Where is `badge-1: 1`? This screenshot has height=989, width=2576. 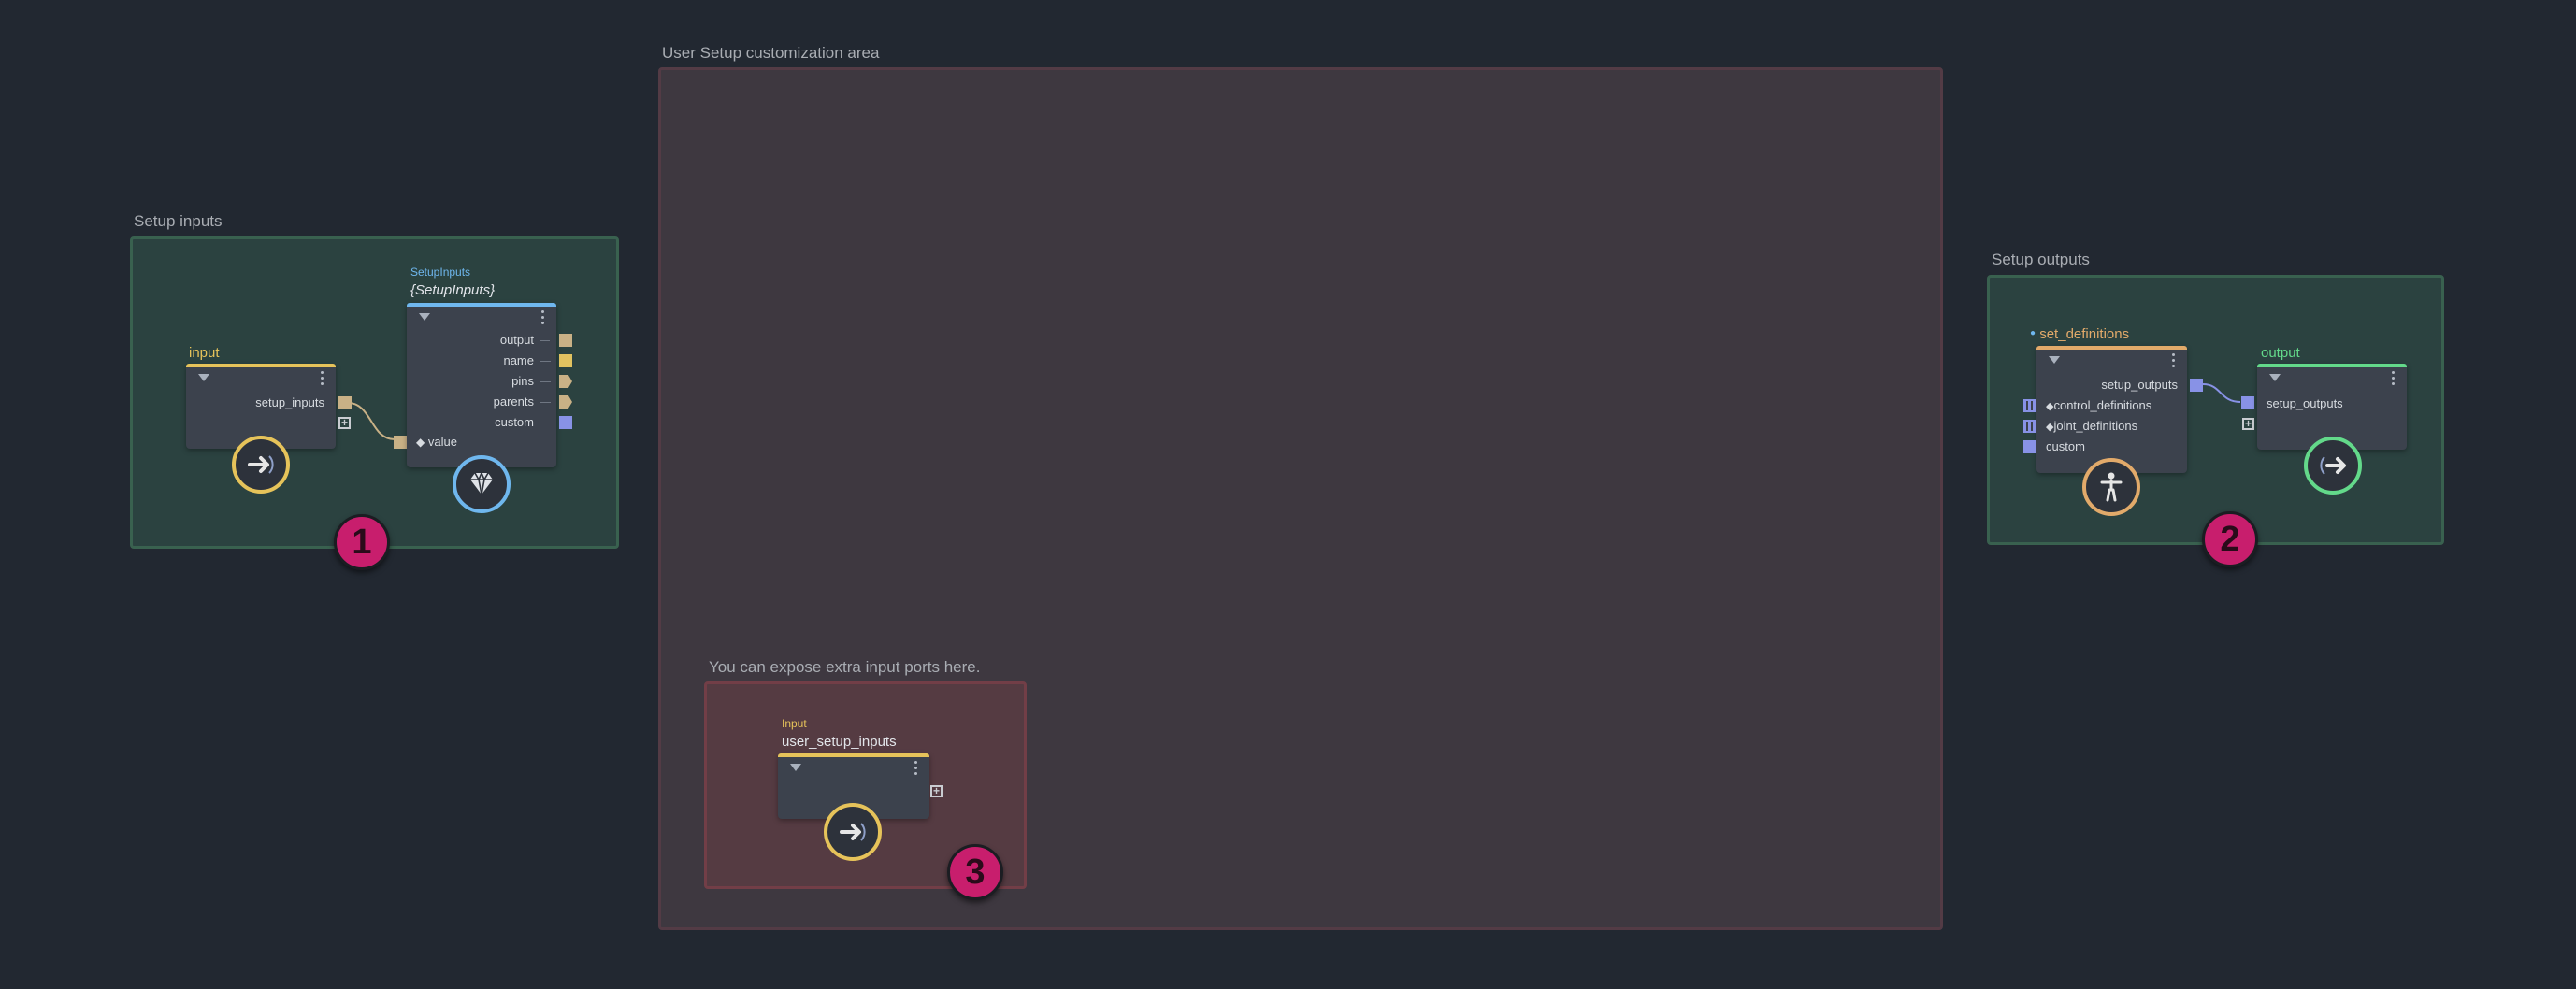 badge-1: 1 is located at coordinates (362, 542).